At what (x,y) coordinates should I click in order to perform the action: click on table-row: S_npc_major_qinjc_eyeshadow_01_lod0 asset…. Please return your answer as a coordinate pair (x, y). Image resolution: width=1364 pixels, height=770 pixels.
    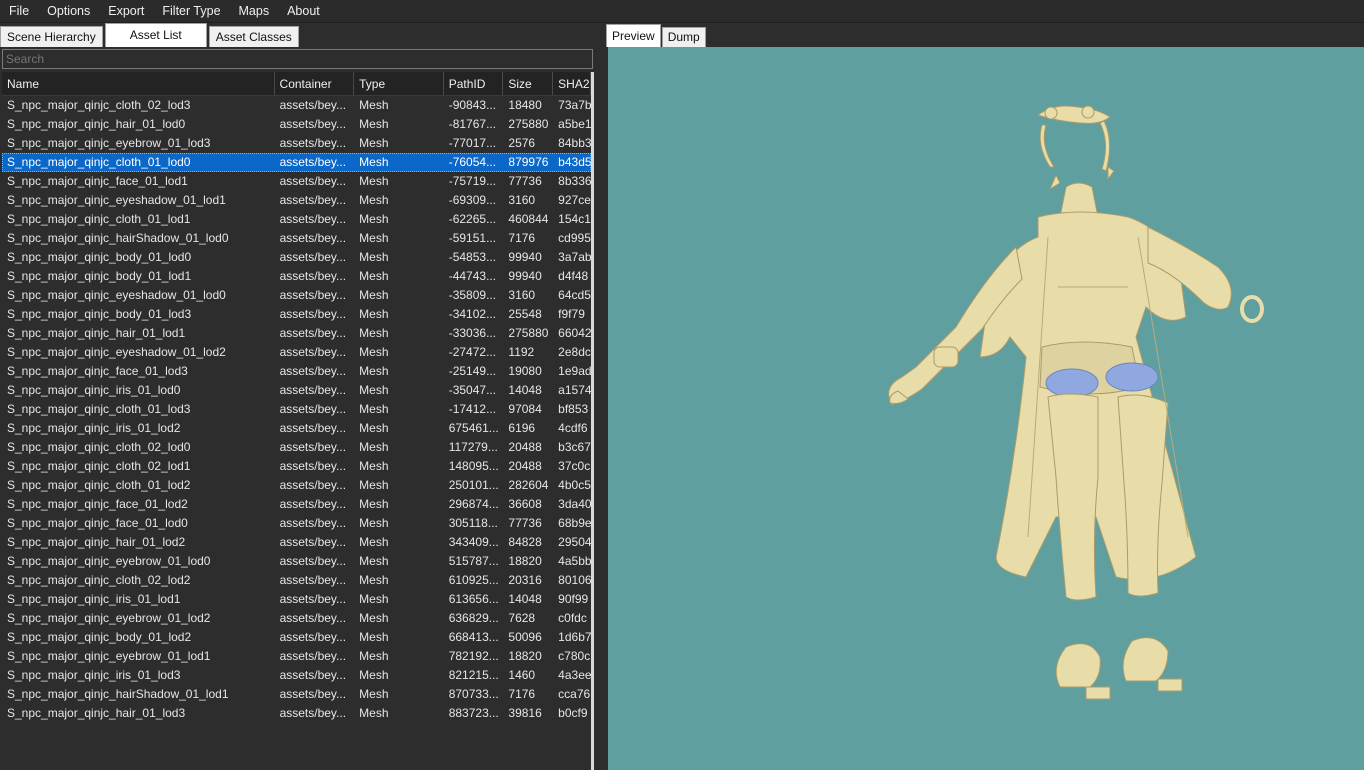
    Looking at the image, I should click on (296, 295).